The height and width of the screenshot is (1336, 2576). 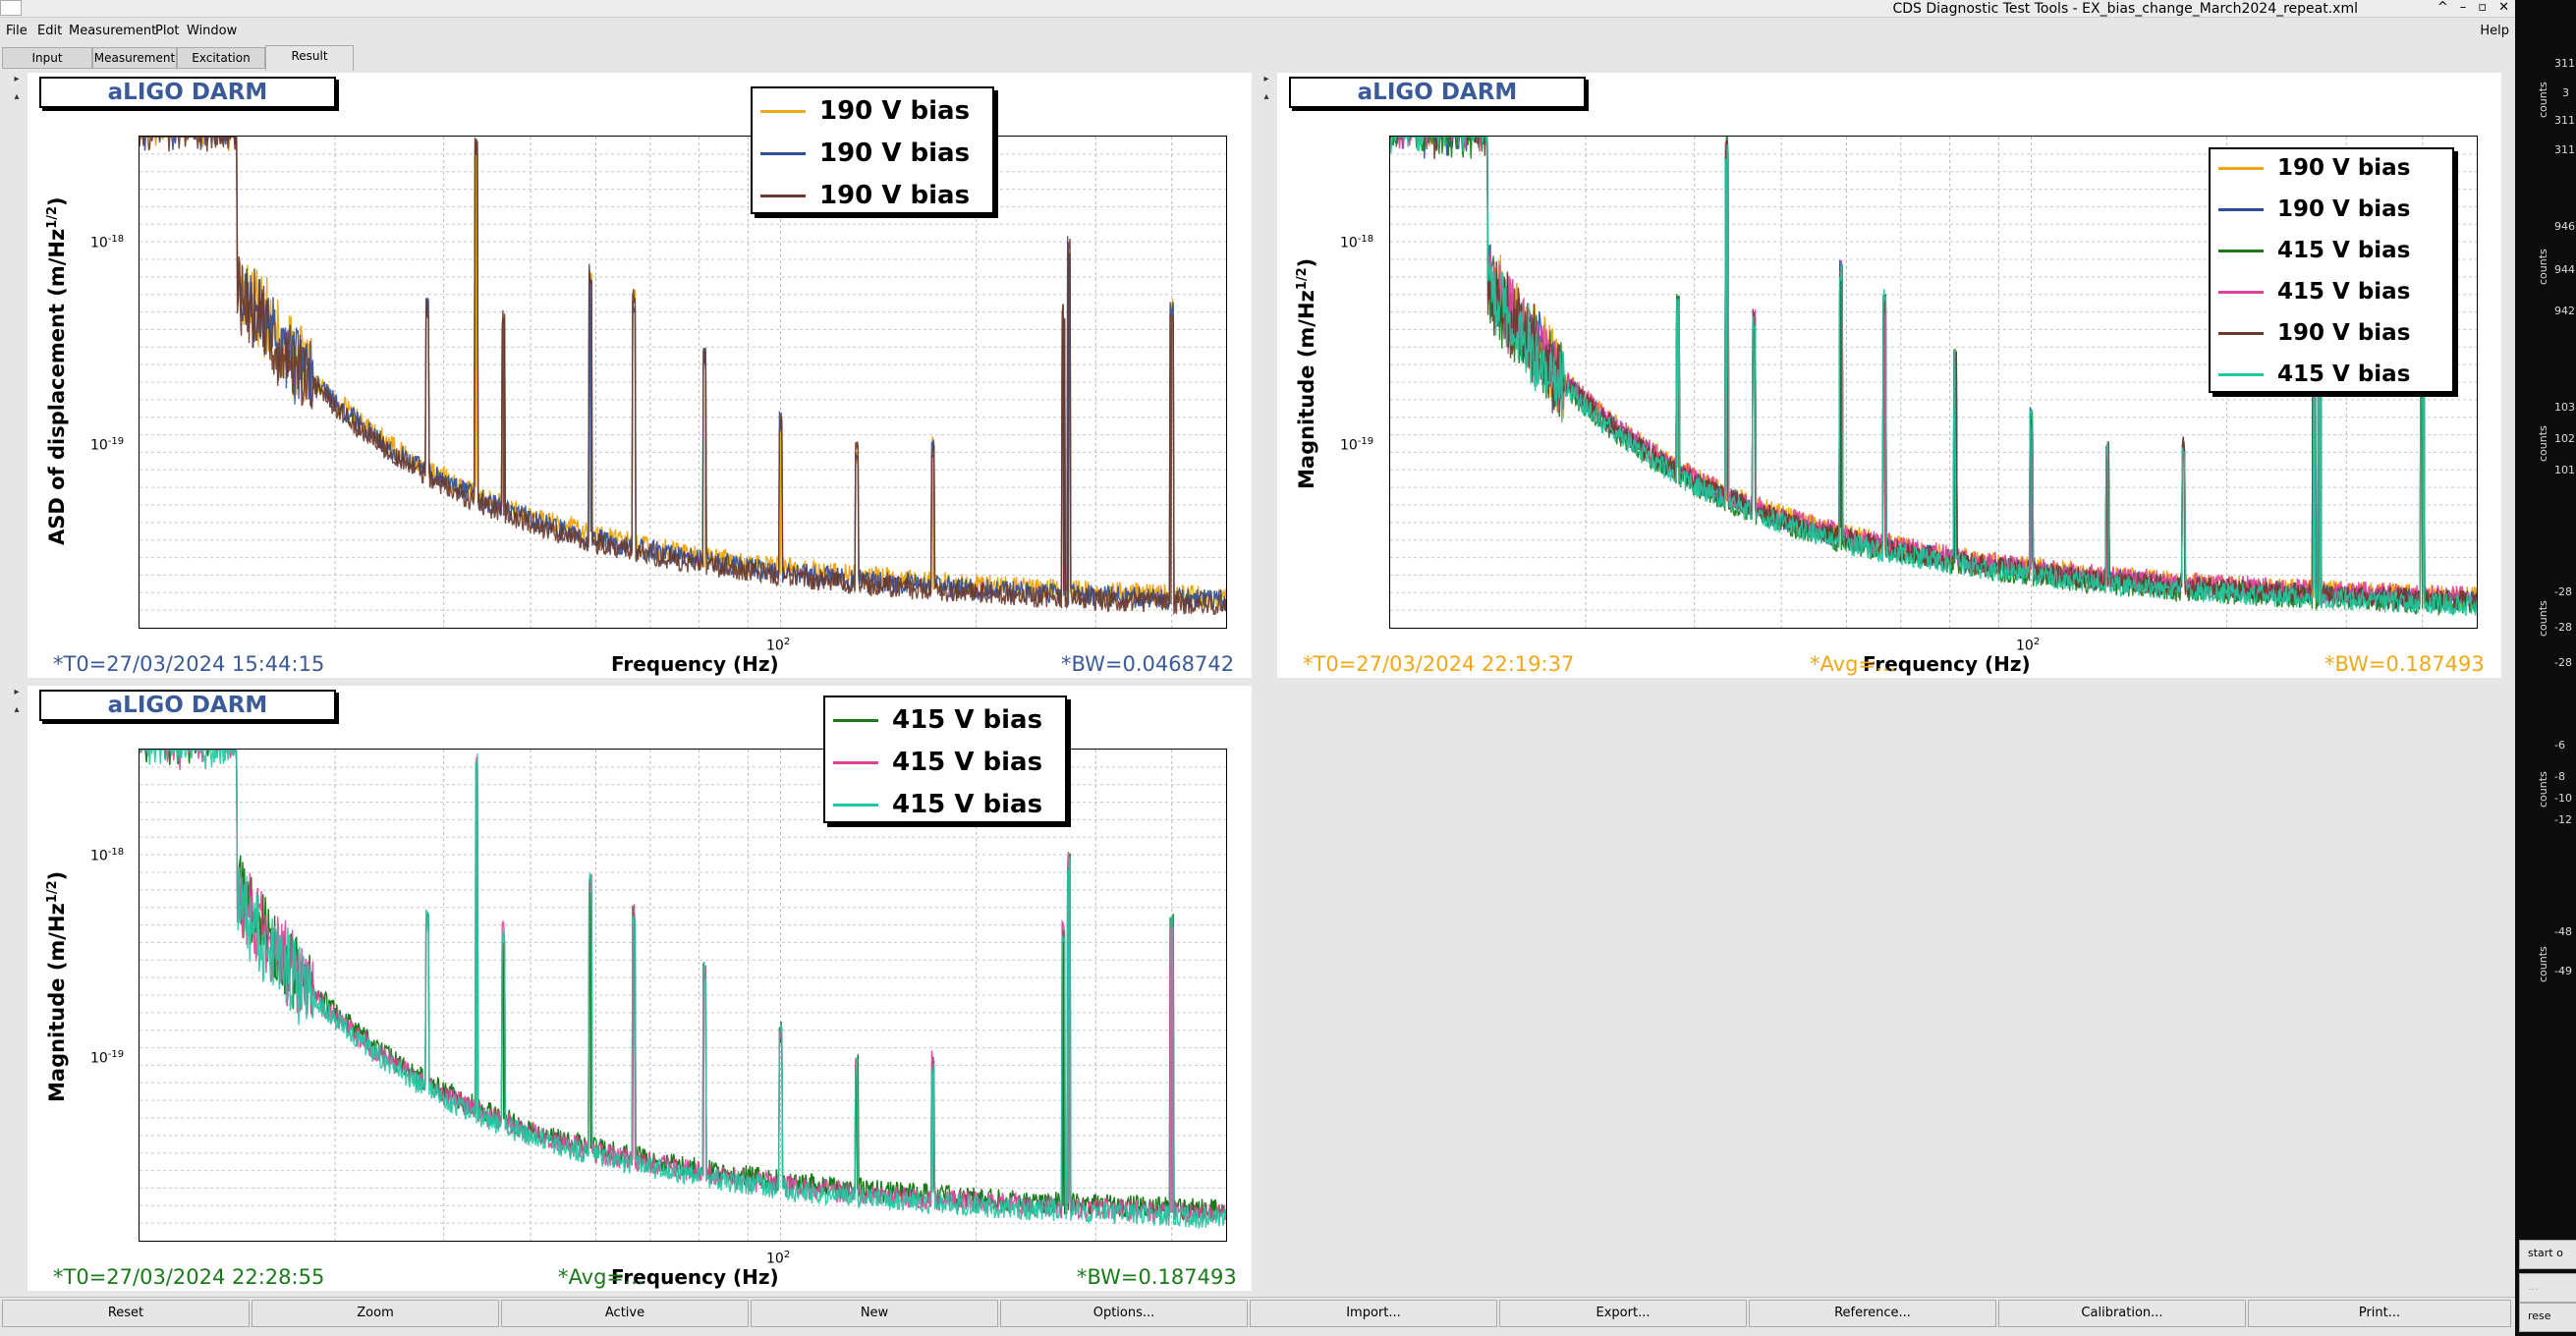 I want to click on strip-value: 102, so click(x=2564, y=438).